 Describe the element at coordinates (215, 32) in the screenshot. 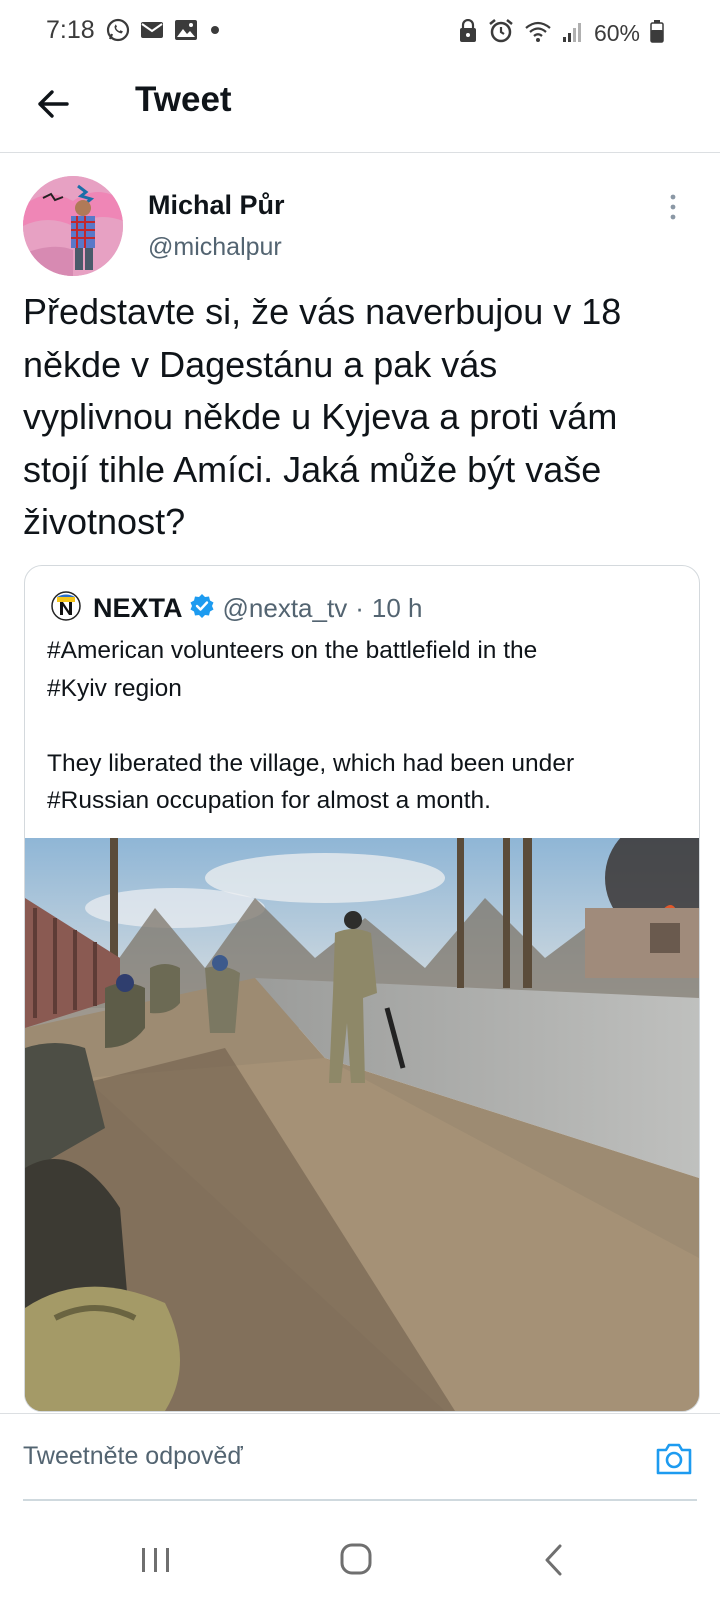

I see `dot-icon` at that location.